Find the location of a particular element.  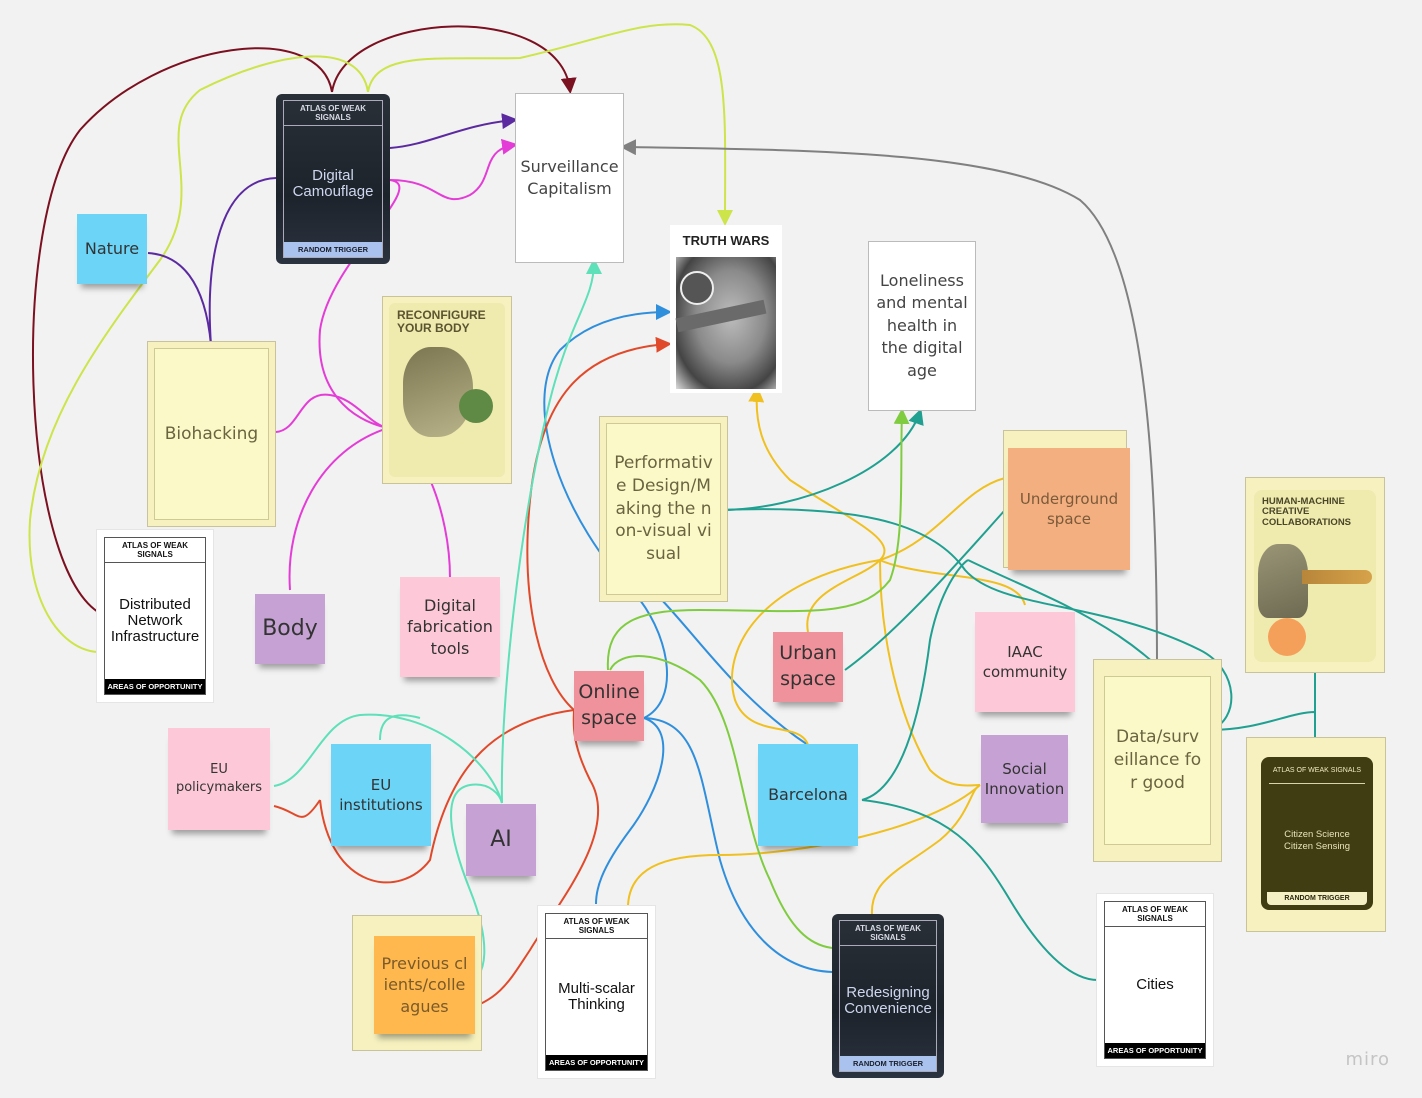

sticky-digital-fabrication: Digital fabrication tools is located at coordinates (450, 627).